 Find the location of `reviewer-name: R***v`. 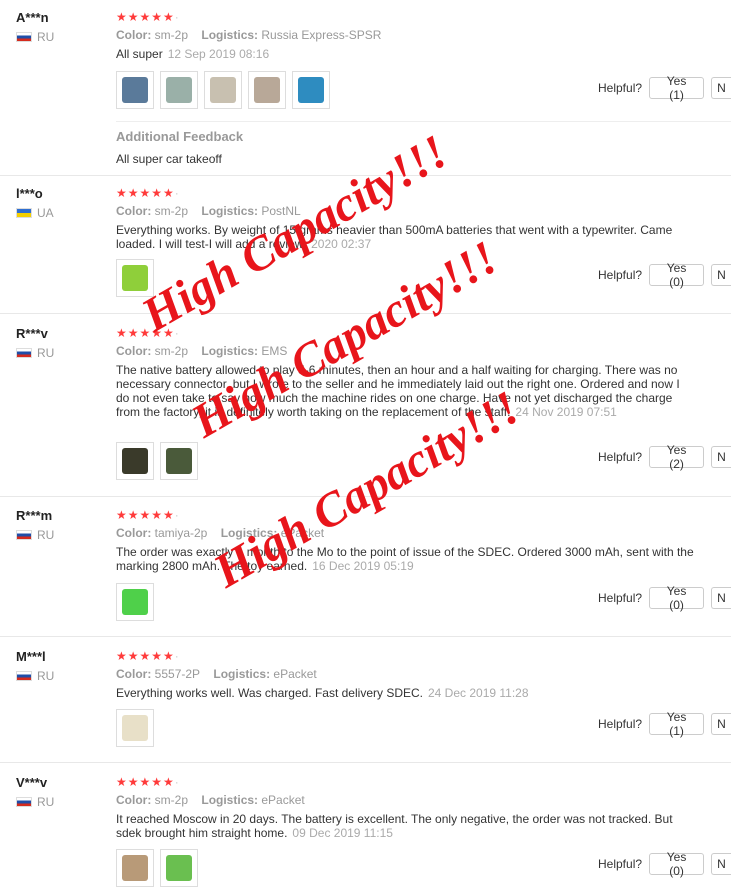

reviewer-name: R***v is located at coordinates (32, 333).